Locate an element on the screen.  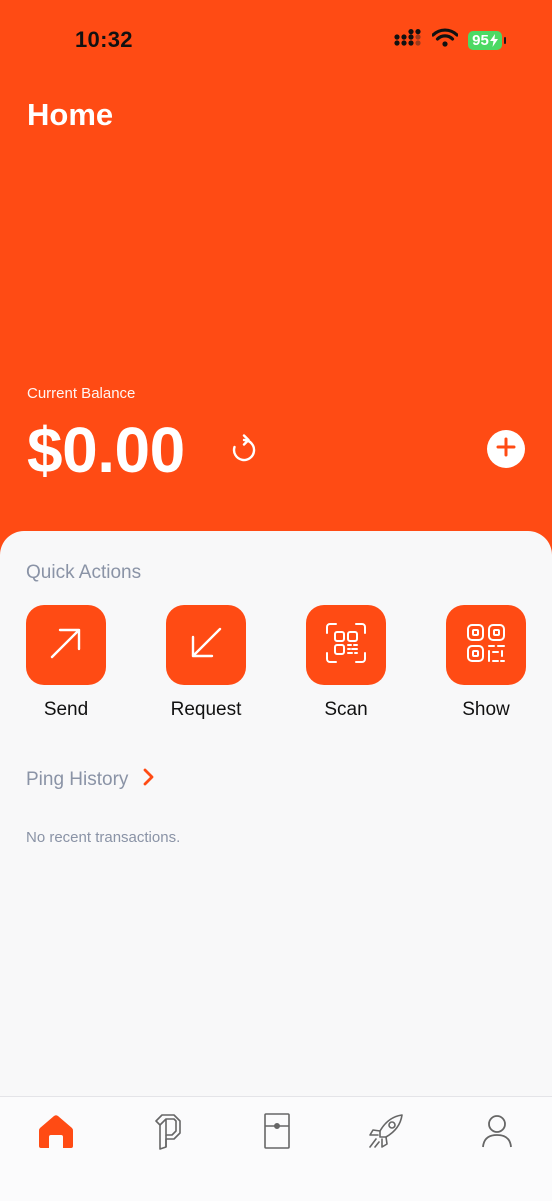
show-action: Show is located at coordinates (486, 663).